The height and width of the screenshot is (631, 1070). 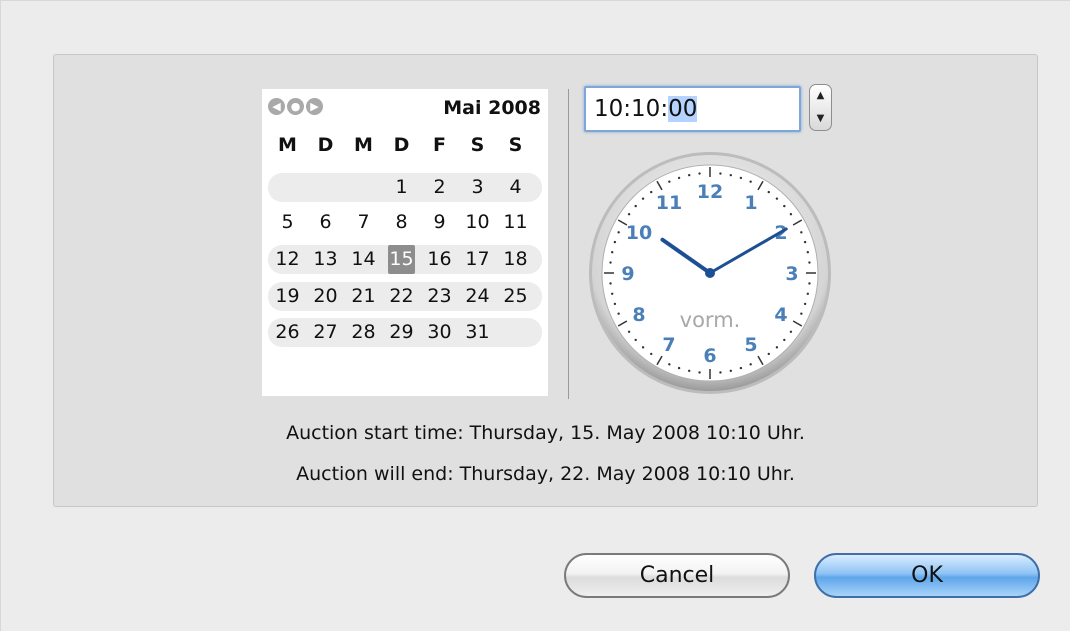 What do you see at coordinates (710, 320) in the screenshot?
I see `clock-period-label: vorm.` at bounding box center [710, 320].